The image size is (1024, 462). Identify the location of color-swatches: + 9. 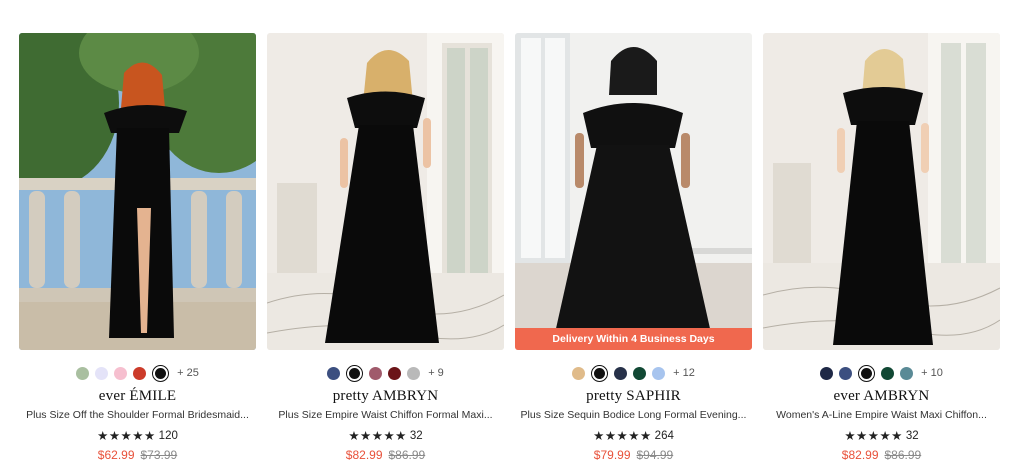
(385, 373).